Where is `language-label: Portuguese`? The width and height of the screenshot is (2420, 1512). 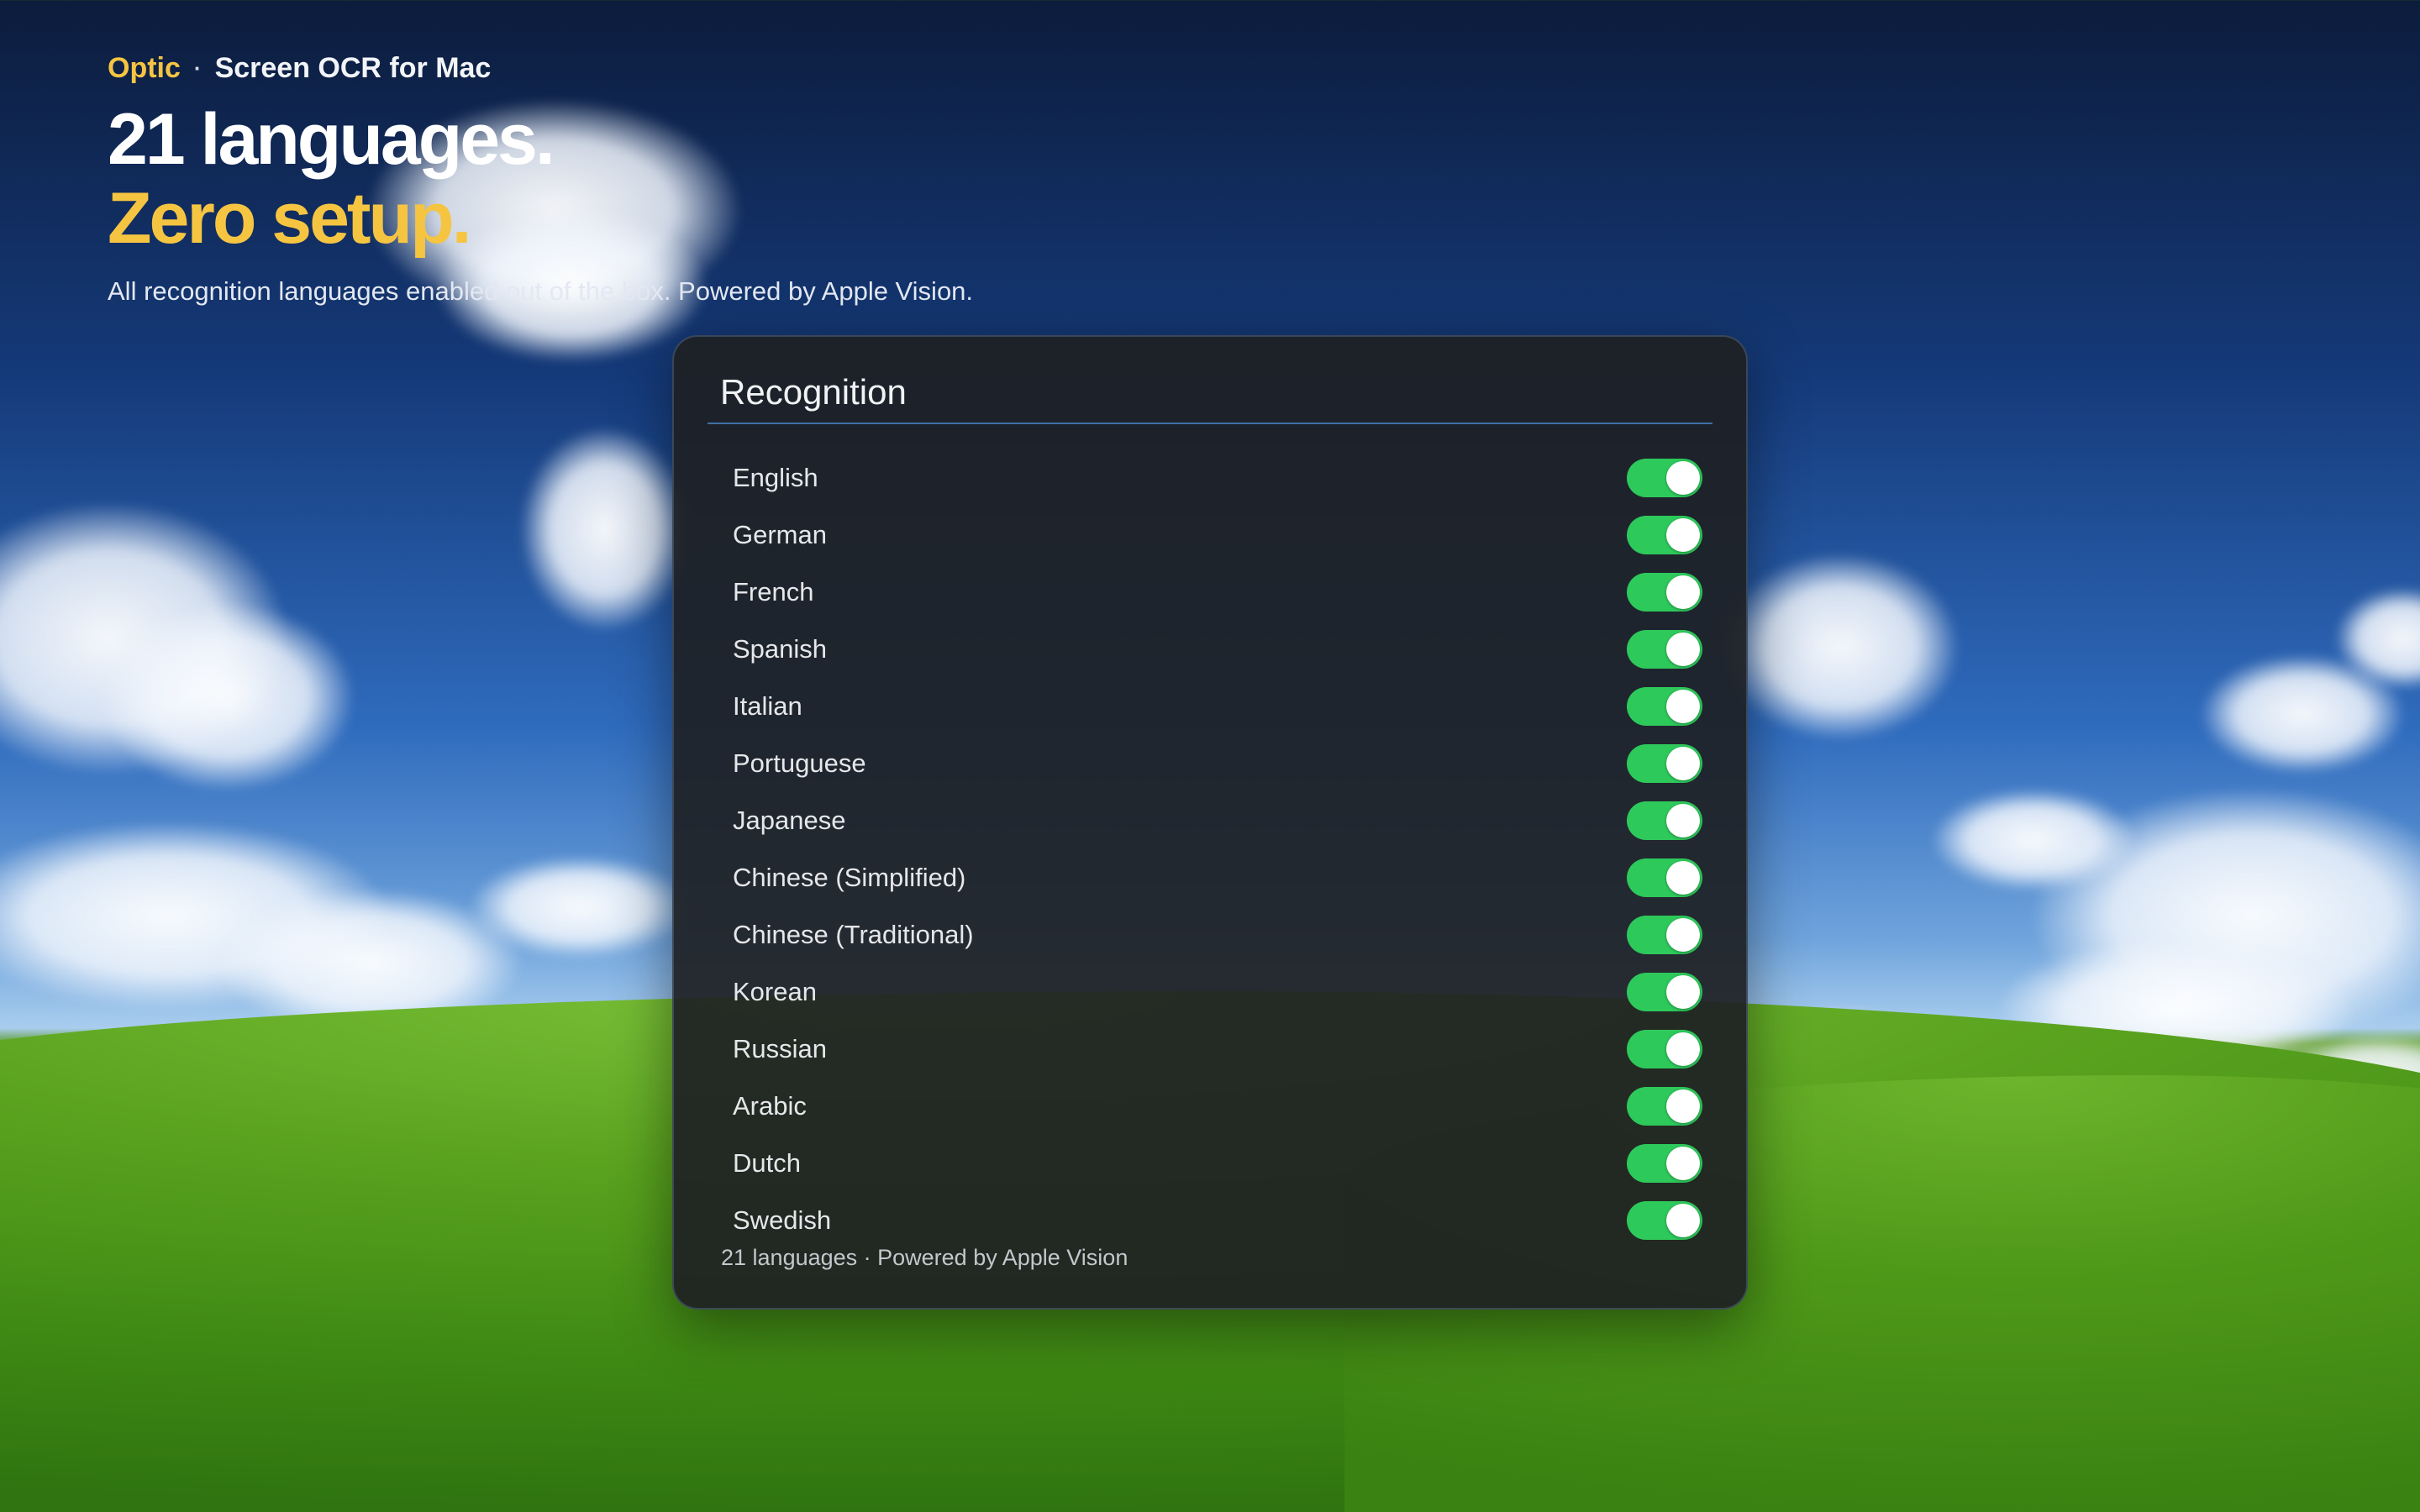 language-label: Portuguese is located at coordinates (799, 763).